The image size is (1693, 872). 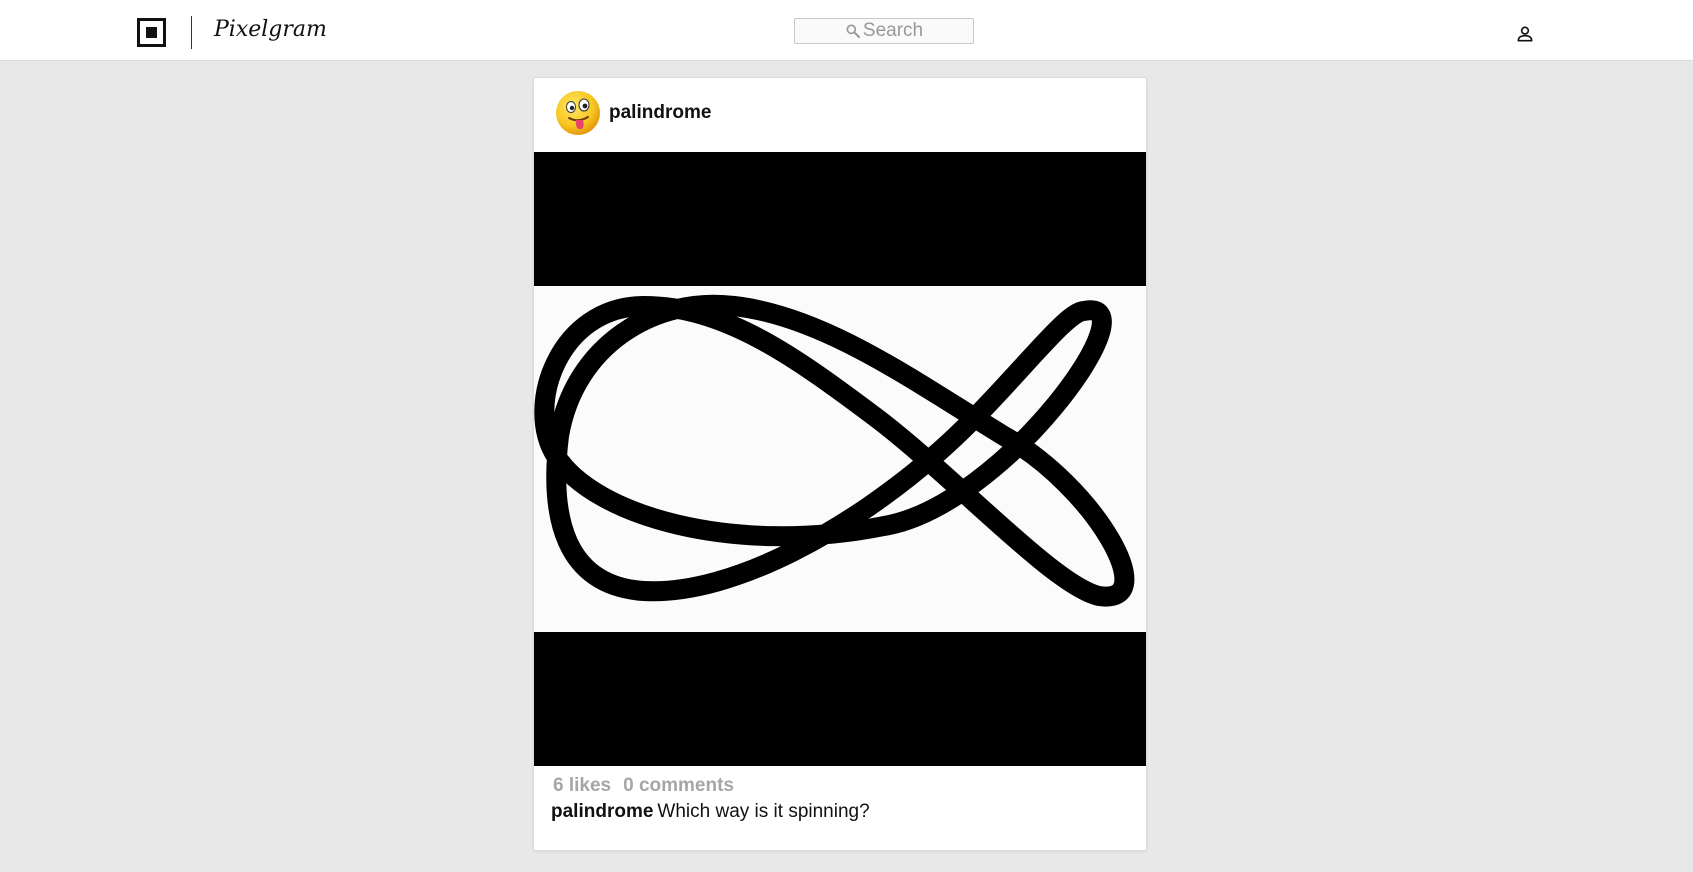 I want to click on search-input: Search, so click(x=884, y=31).